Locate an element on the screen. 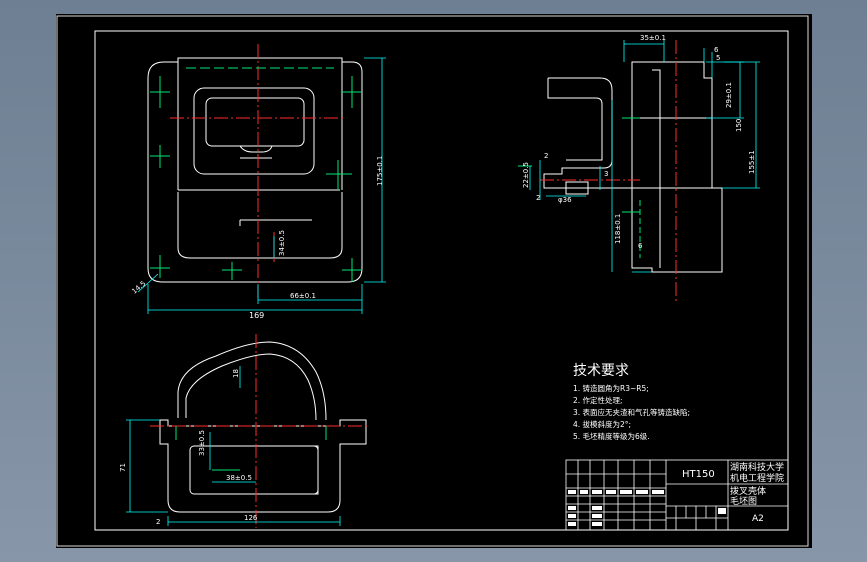 The image size is (867, 562). school-name: 湖南科技大学 is located at coordinates (757, 467).